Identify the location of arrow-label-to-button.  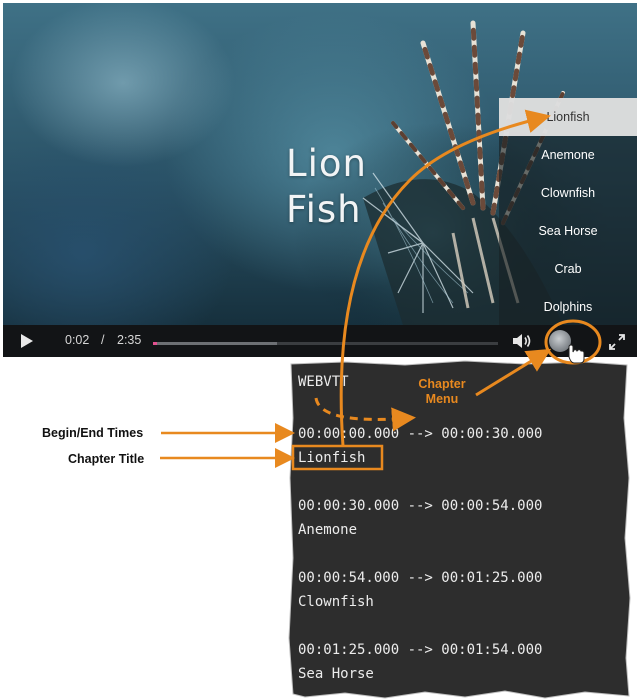
(513, 372).